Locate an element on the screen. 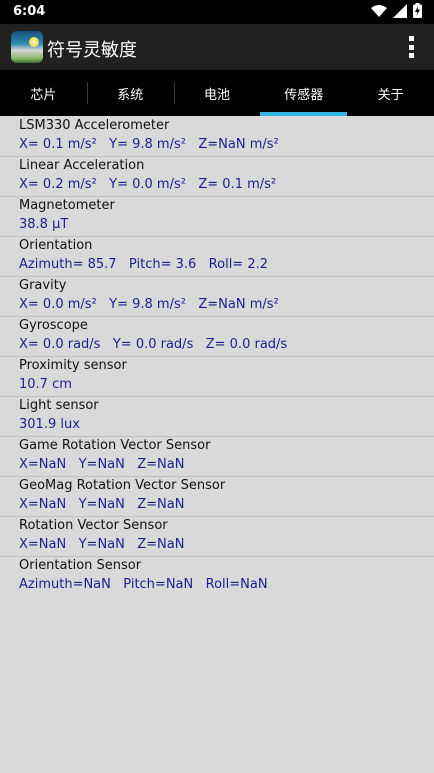  tab-label: 电池 is located at coordinates (216, 95).